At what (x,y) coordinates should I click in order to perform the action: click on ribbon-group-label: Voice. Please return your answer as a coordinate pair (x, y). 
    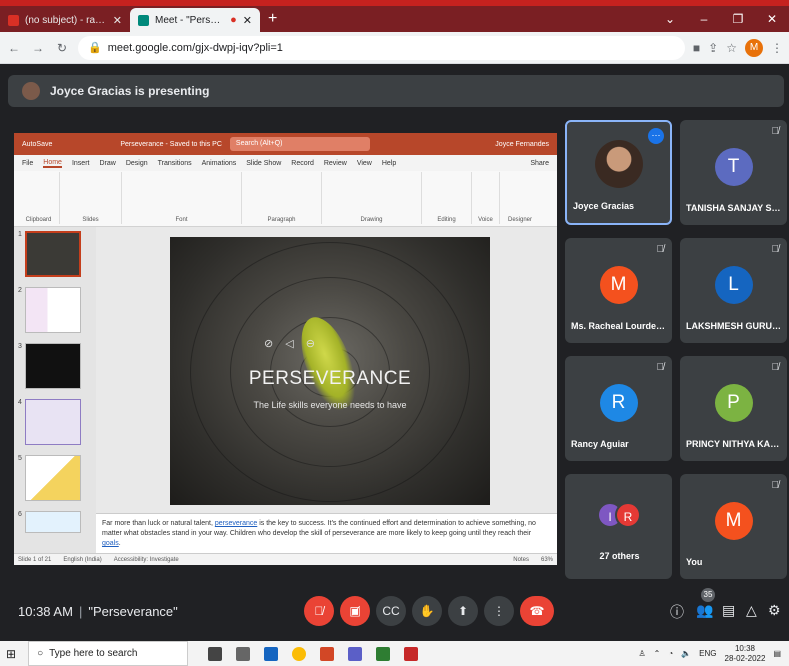
    Looking at the image, I should click on (485, 220).